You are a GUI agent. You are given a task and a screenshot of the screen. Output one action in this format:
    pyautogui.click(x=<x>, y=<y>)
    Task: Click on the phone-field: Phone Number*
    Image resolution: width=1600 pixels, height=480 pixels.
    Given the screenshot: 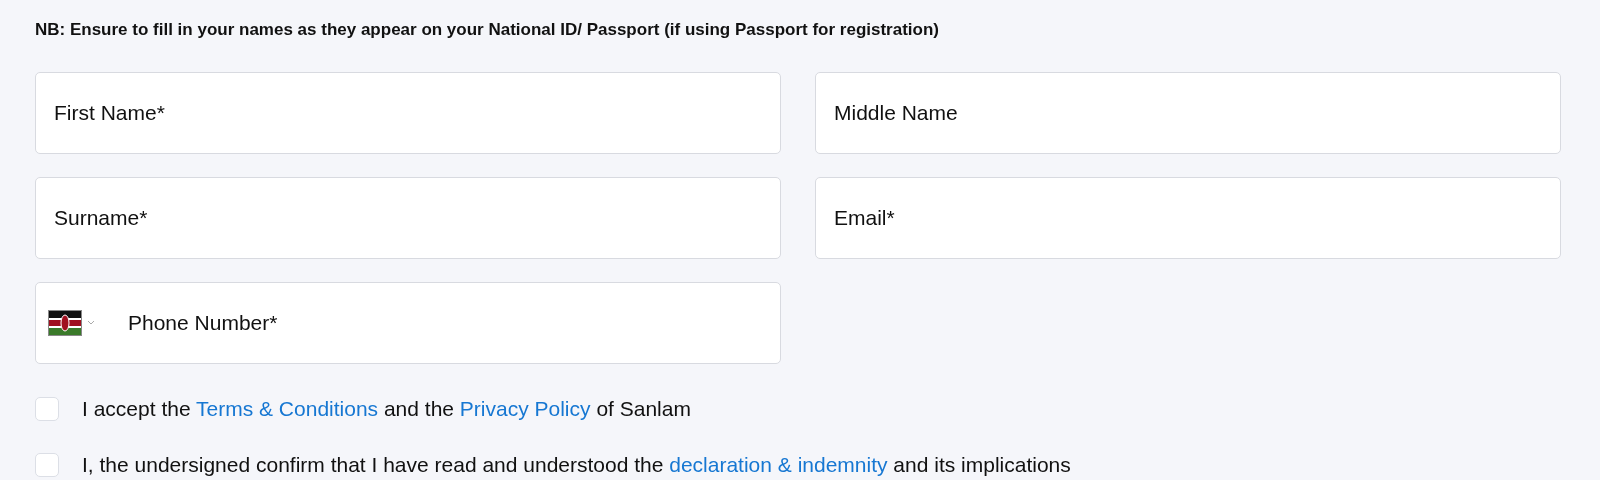 What is the action you would take?
    pyautogui.click(x=408, y=323)
    